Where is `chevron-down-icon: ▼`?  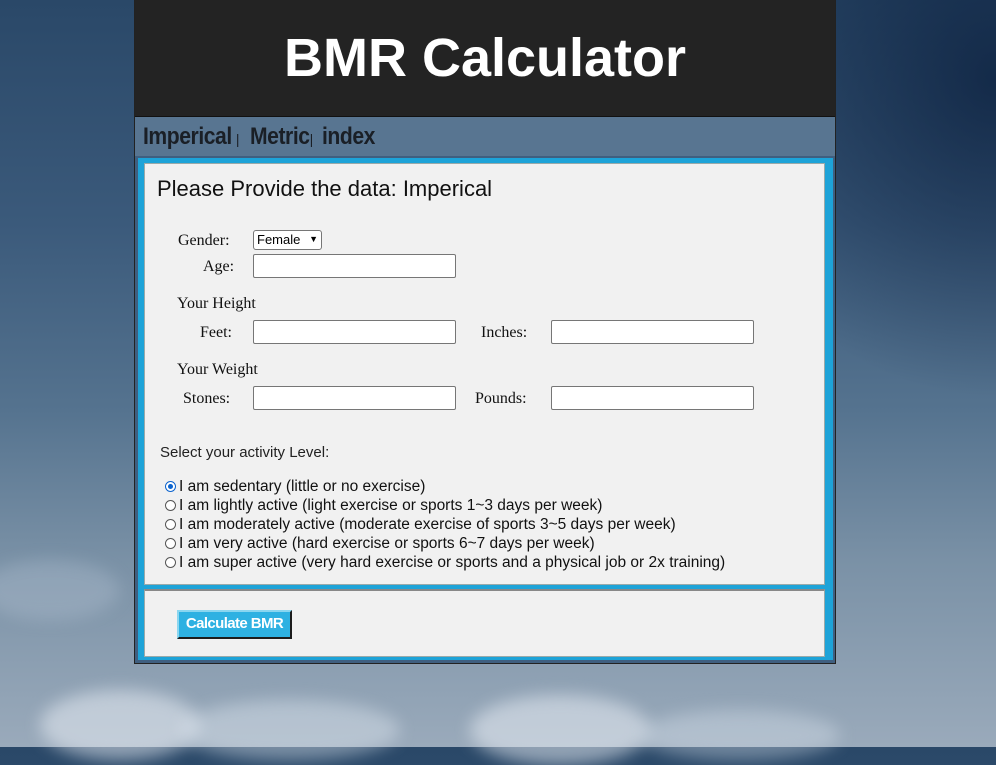
chevron-down-icon: ▼ is located at coordinates (313, 239).